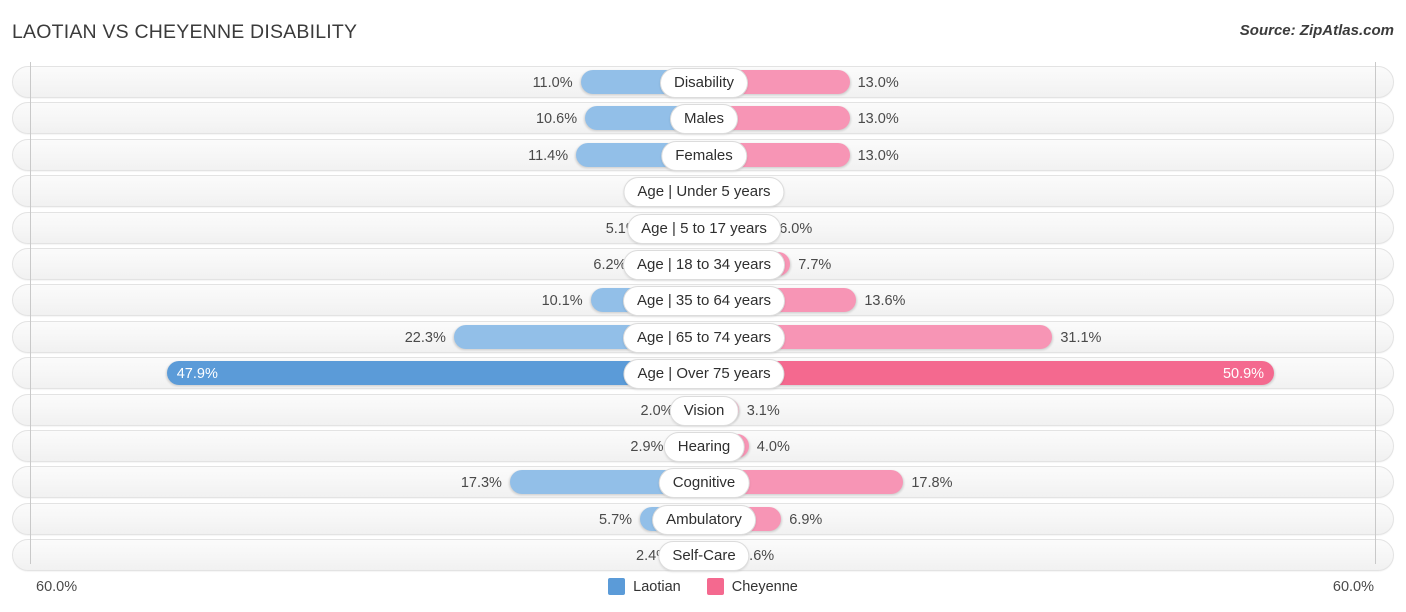  I want to click on table-row: 6.2% 7.7% Age | 18 to 34 years, so click(703, 264).